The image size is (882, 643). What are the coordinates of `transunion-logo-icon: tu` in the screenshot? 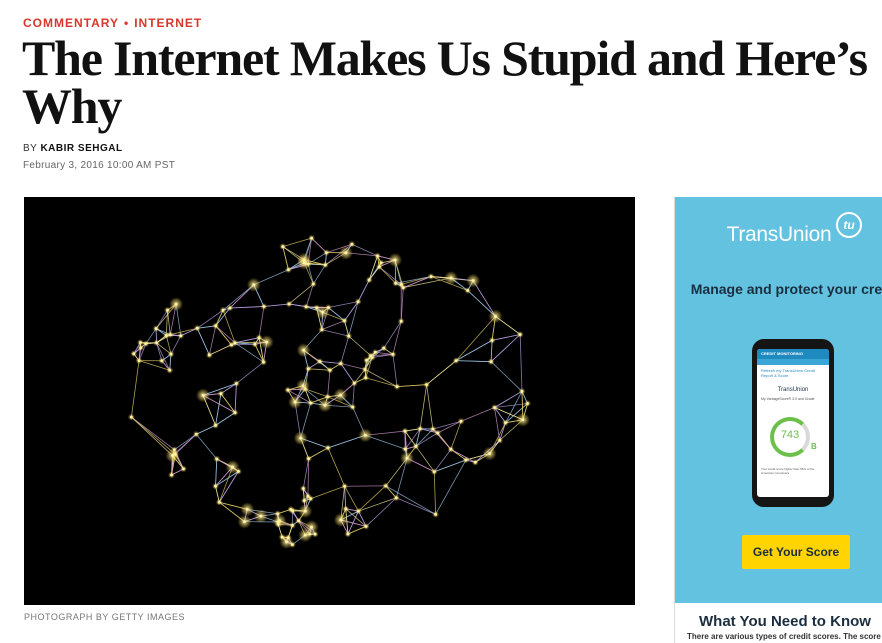 It's located at (849, 225).